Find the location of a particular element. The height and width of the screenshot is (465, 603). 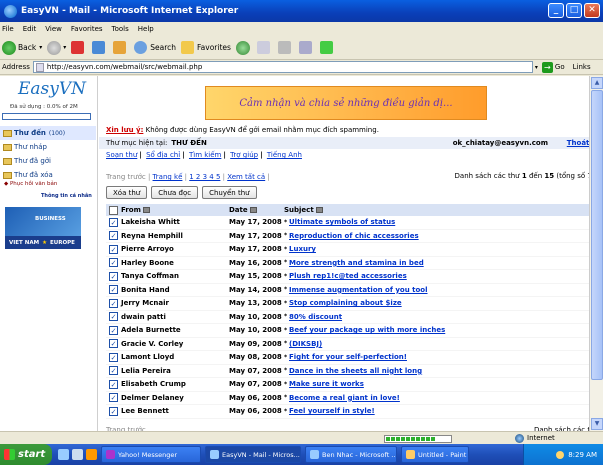

mark-unread-button: Chưa đọc is located at coordinates (175, 192).